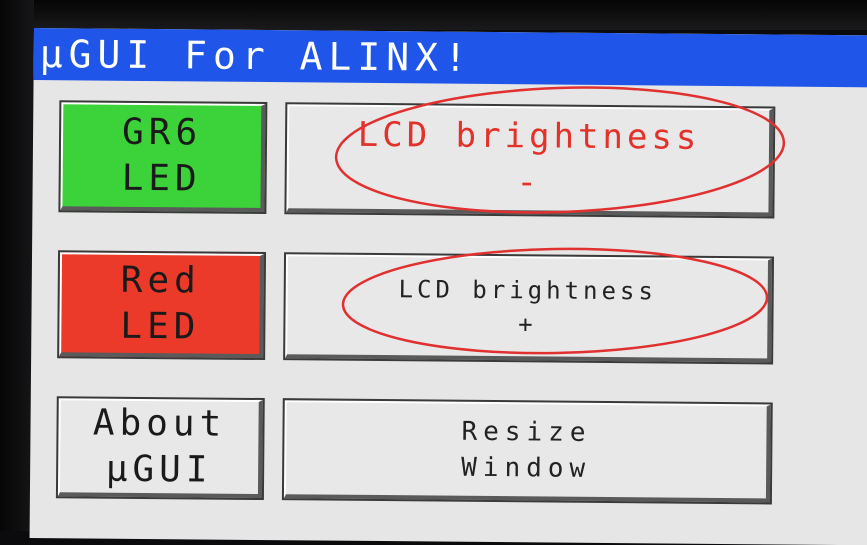  I want to click on brightness-up-label-1: LCD brightness, so click(527, 290).